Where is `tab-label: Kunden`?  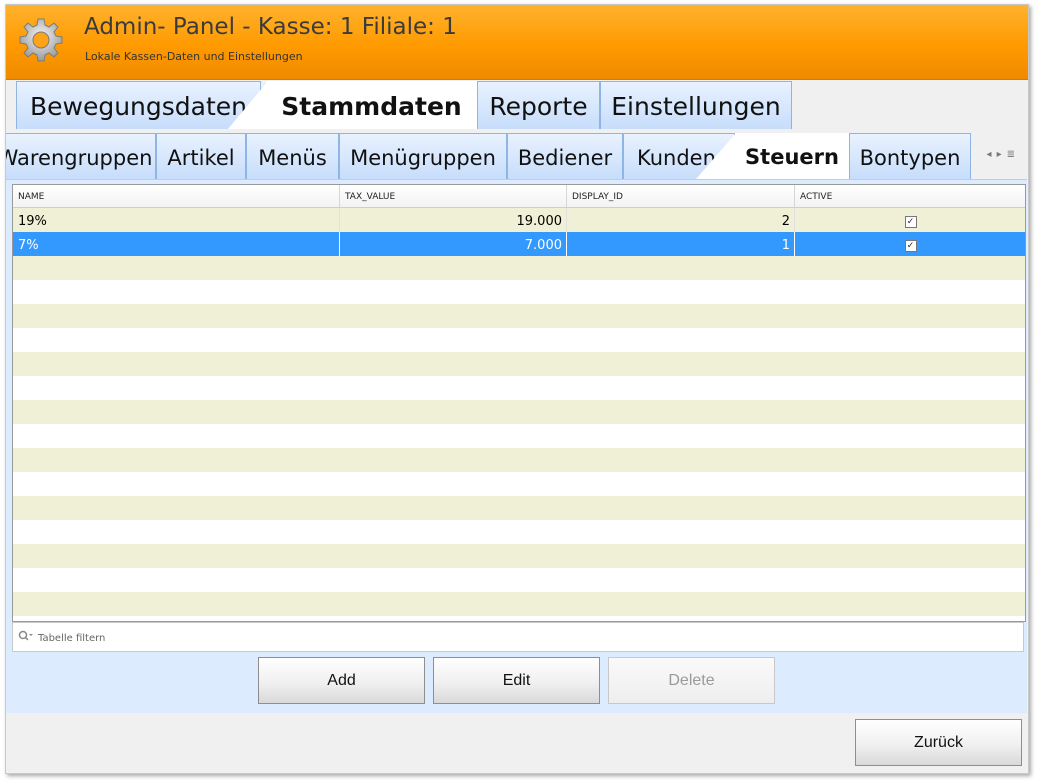 tab-label: Kunden is located at coordinates (676, 157).